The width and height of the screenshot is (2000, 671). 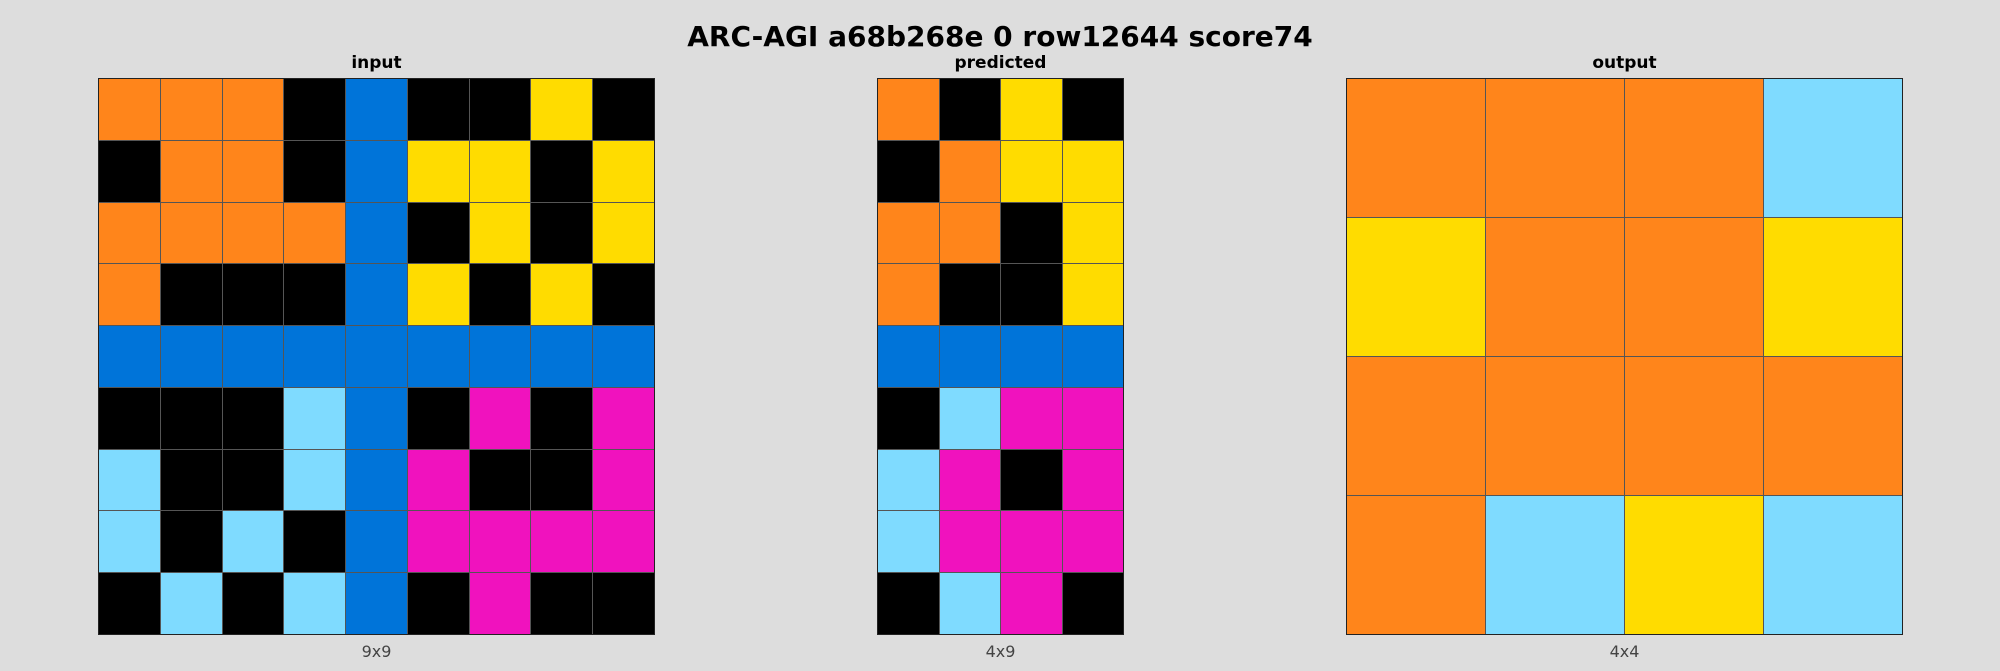 I want to click on predicted-panel: predicted 4x9, so click(x=1000, y=357).